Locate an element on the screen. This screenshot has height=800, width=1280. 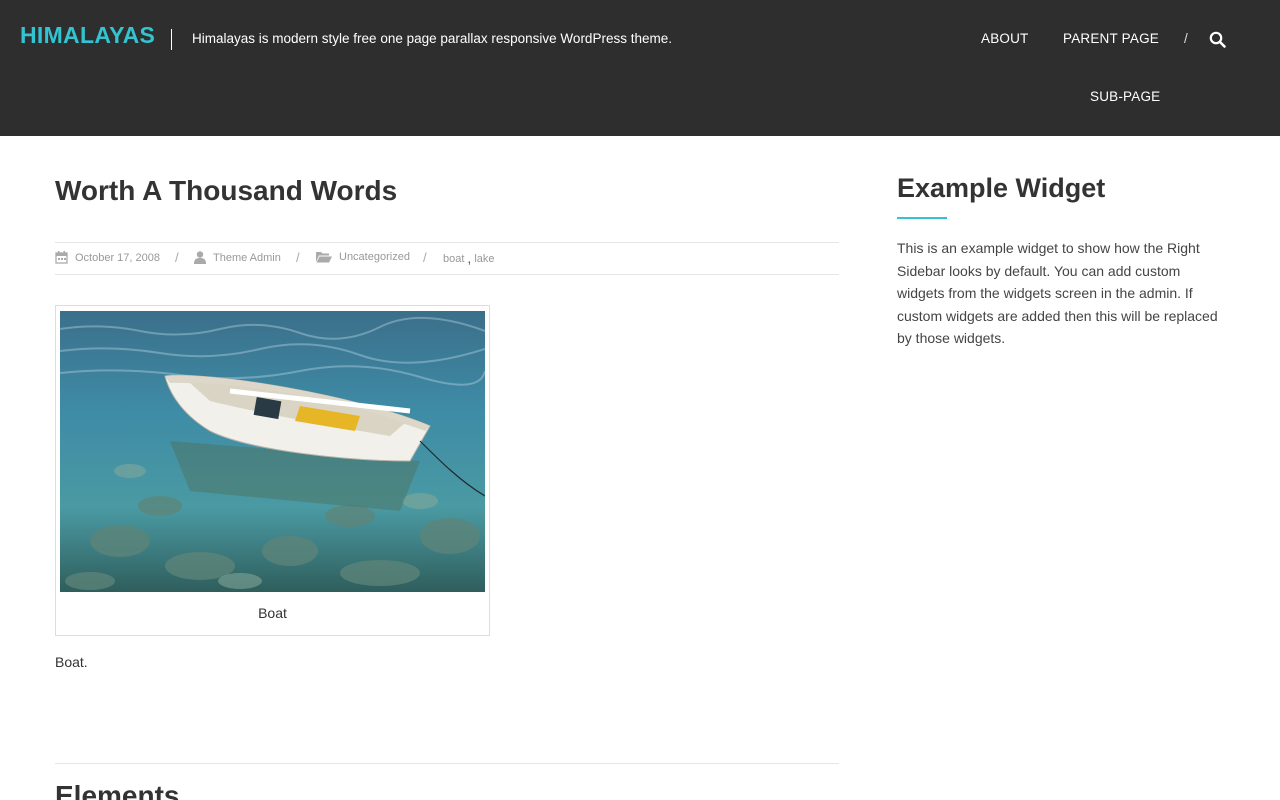
post-author: Theme Admin is located at coordinates (237, 257).